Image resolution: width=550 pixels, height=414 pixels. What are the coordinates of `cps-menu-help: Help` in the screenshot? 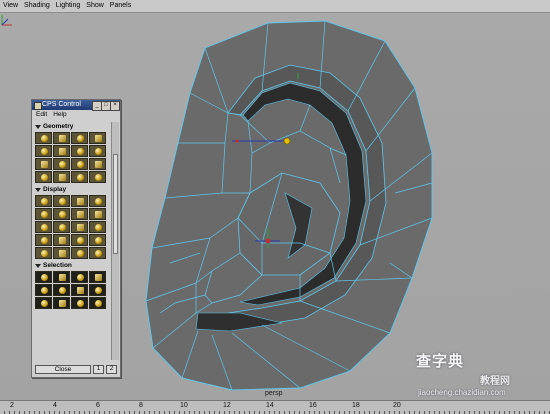 It's located at (59, 115).